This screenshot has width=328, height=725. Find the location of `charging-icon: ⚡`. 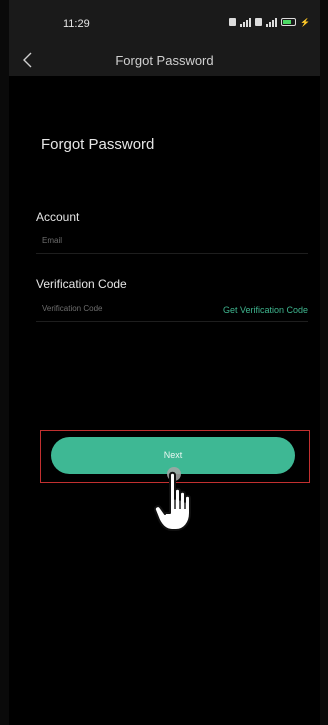

charging-icon: ⚡ is located at coordinates (305, 22).